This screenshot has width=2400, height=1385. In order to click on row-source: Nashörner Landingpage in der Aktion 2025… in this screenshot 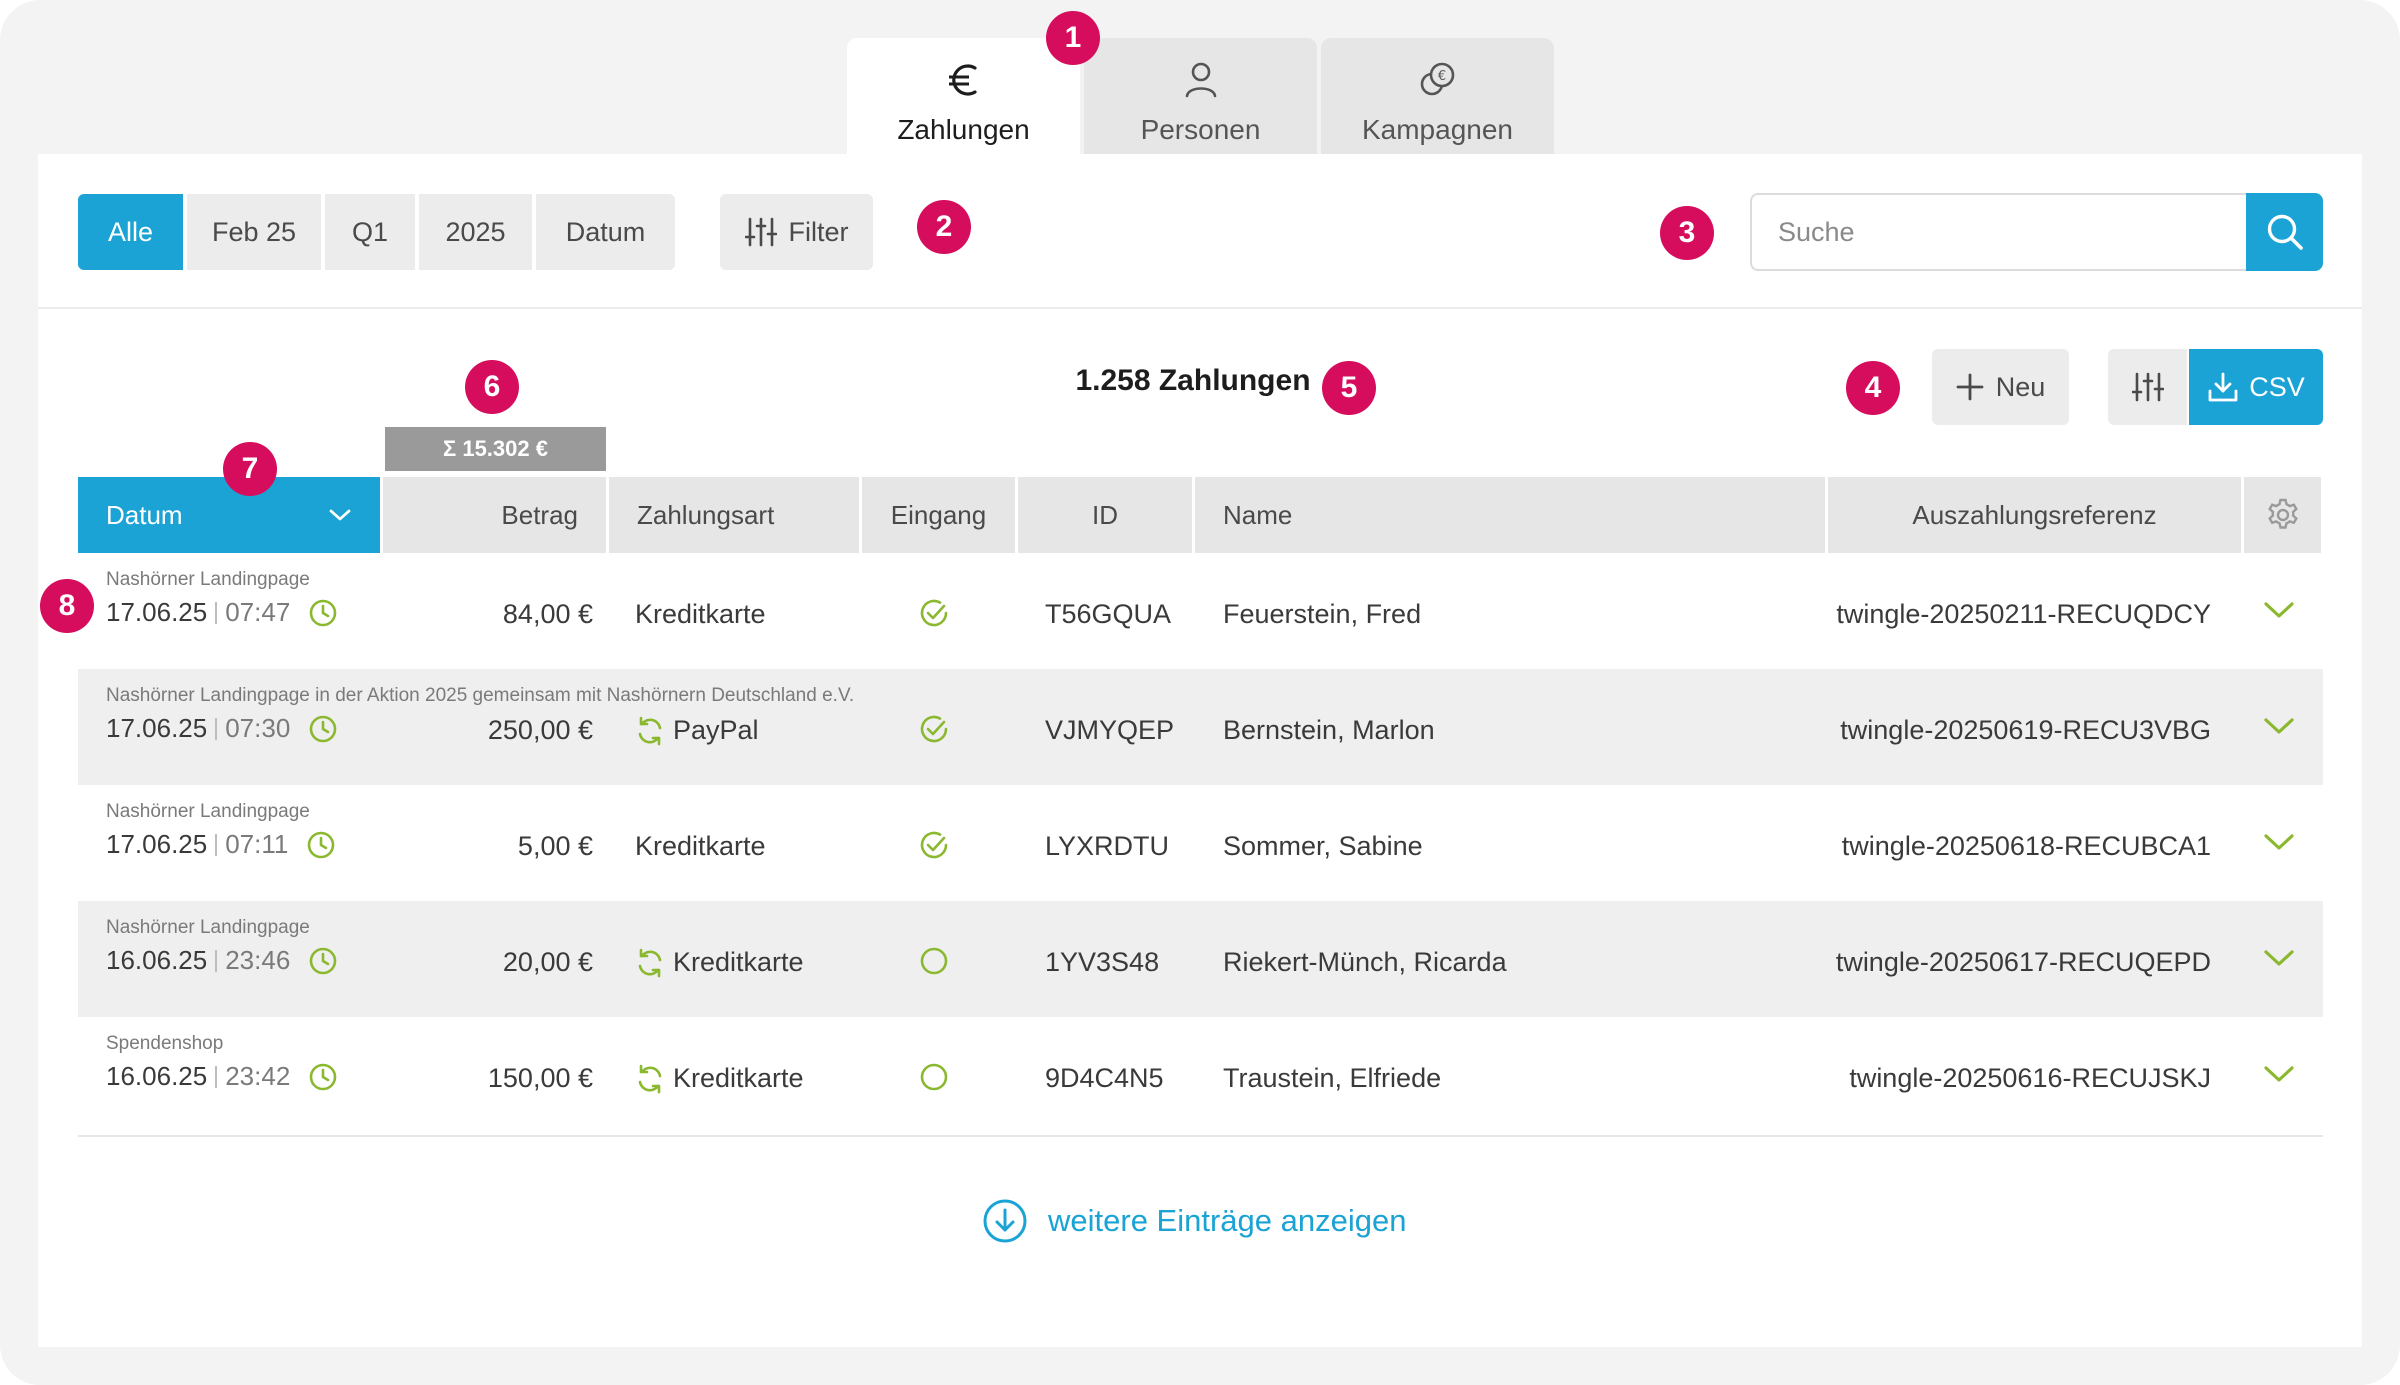, I will do `click(480, 695)`.